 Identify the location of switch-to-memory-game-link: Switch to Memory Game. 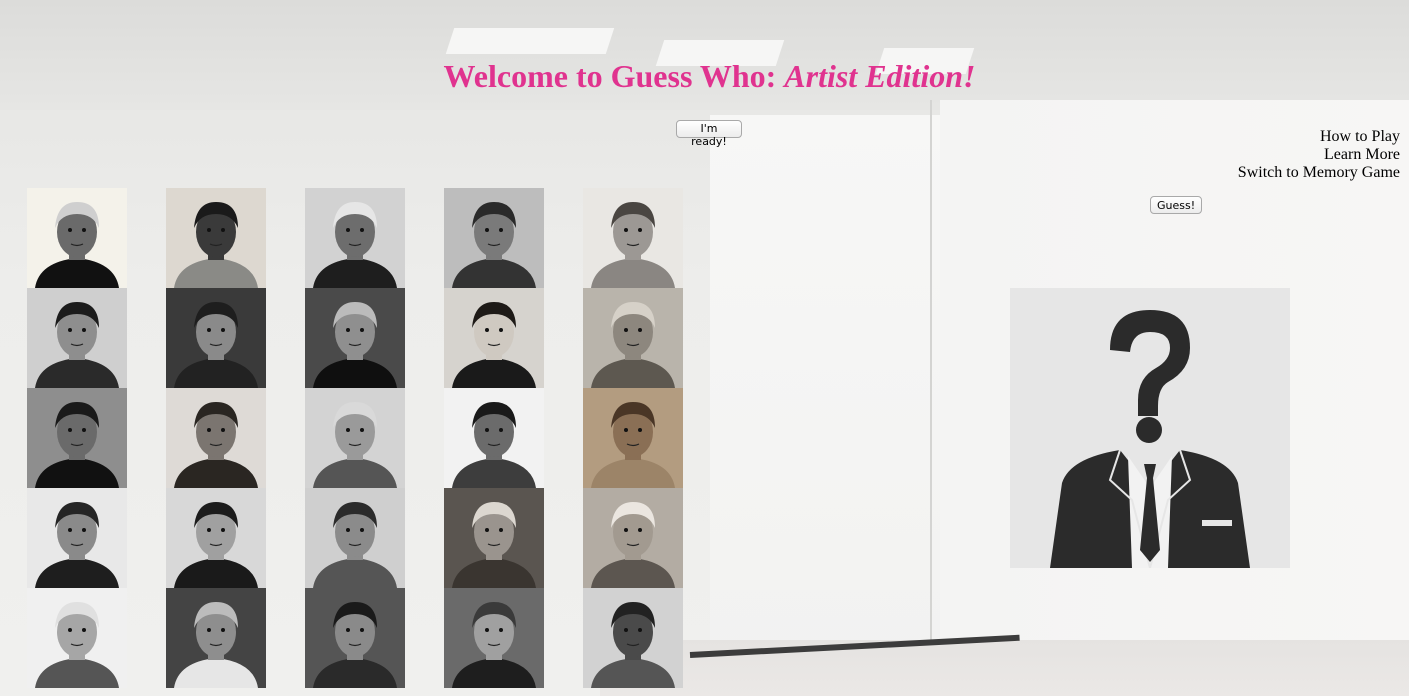
(1319, 173).